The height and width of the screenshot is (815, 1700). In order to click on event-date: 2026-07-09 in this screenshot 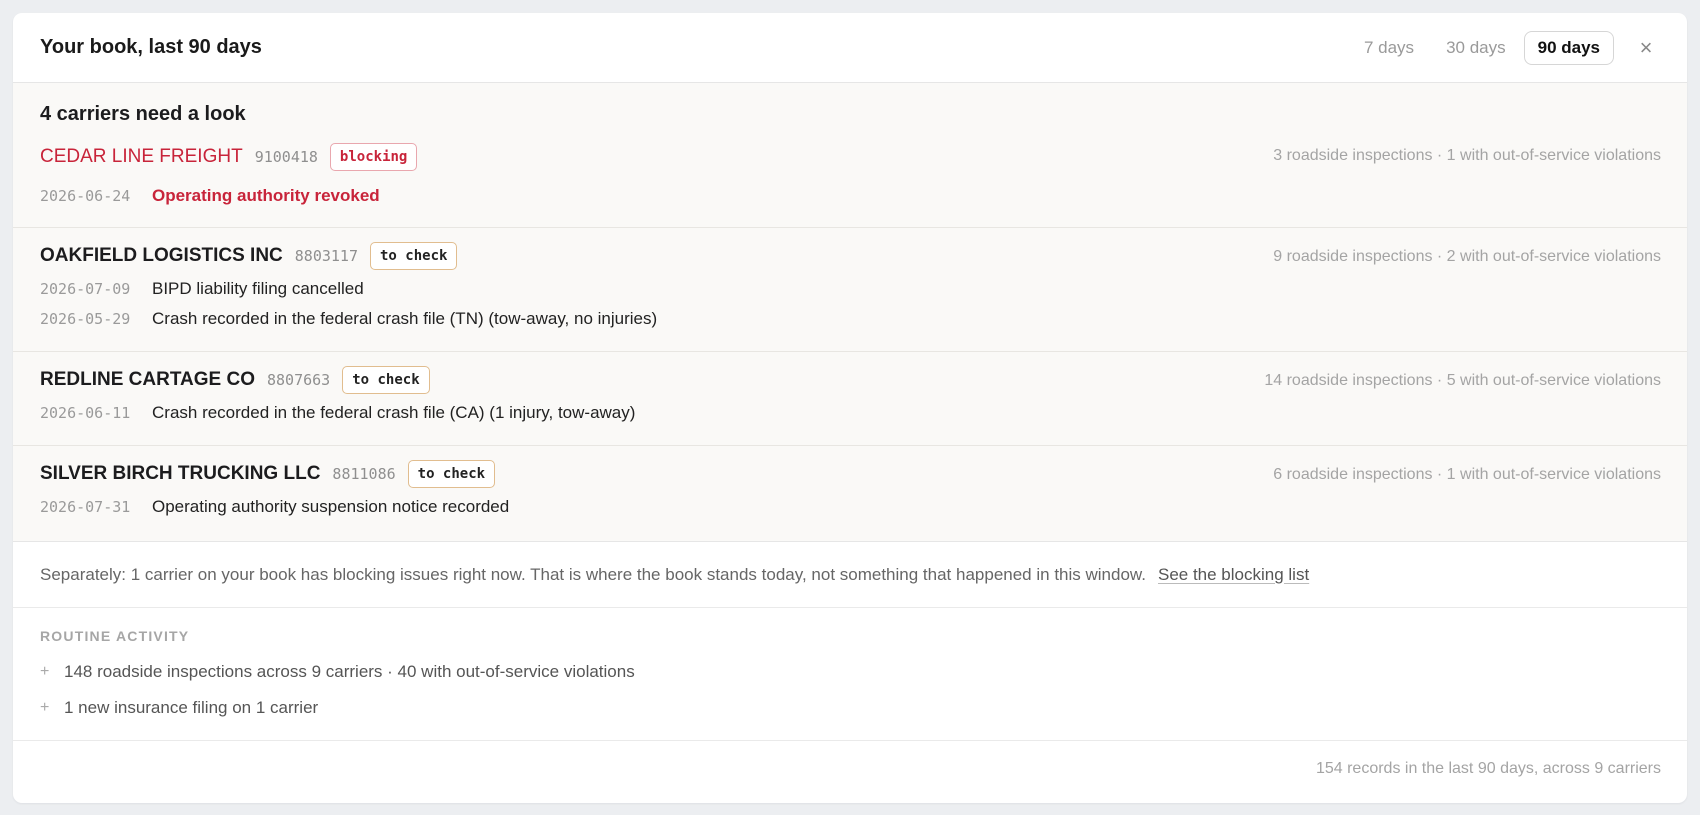, I will do `click(85, 289)`.